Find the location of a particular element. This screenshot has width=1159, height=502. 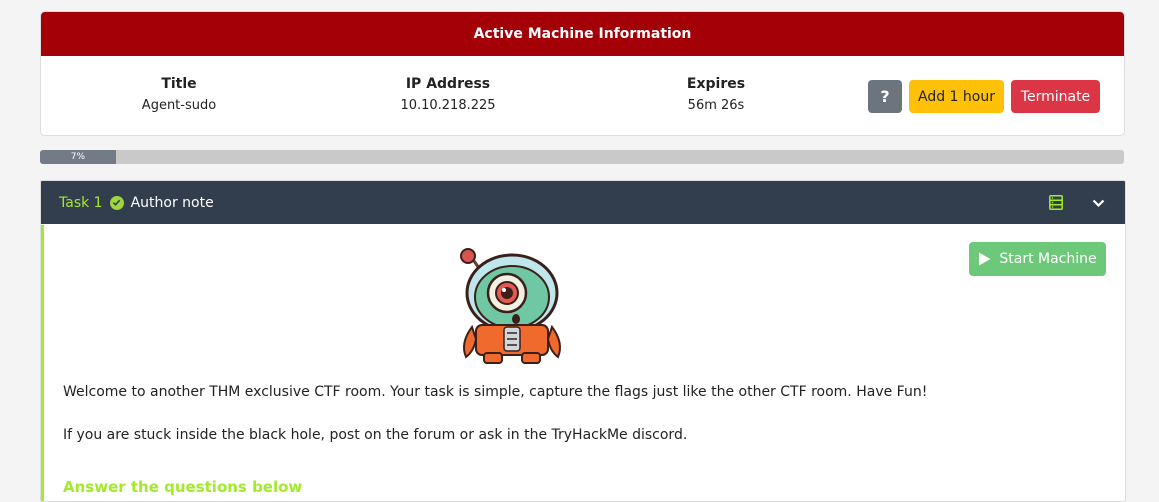

title-value: Agent-sudo is located at coordinates (179, 105).